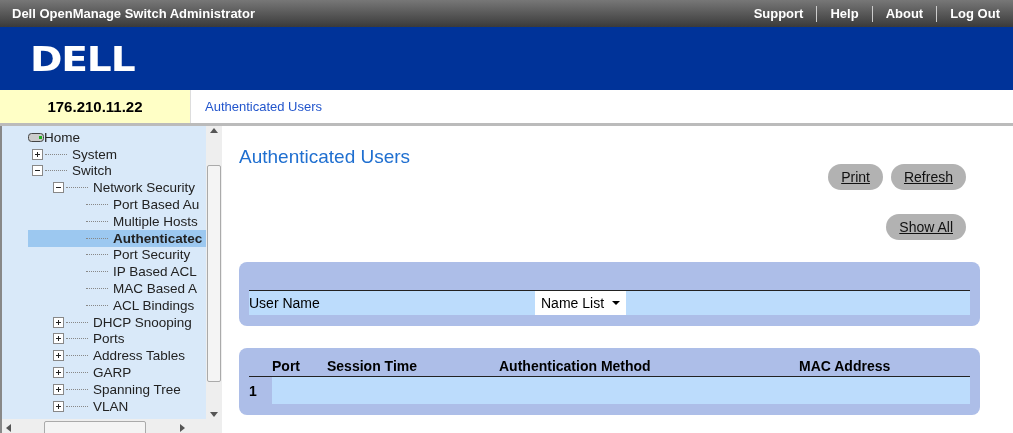 The height and width of the screenshot is (433, 1013). I want to click on header-link: Help, so click(844, 13).